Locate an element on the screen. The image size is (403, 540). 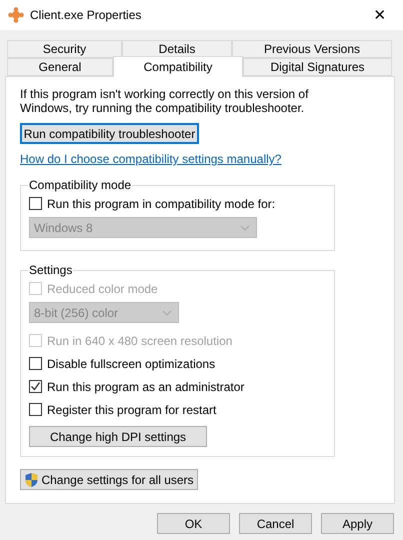
group-title: Compatibility mode is located at coordinates (80, 185).